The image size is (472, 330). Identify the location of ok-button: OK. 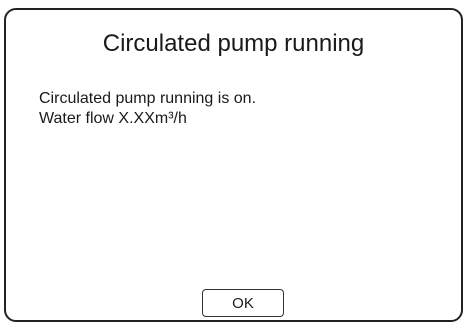
(243, 303).